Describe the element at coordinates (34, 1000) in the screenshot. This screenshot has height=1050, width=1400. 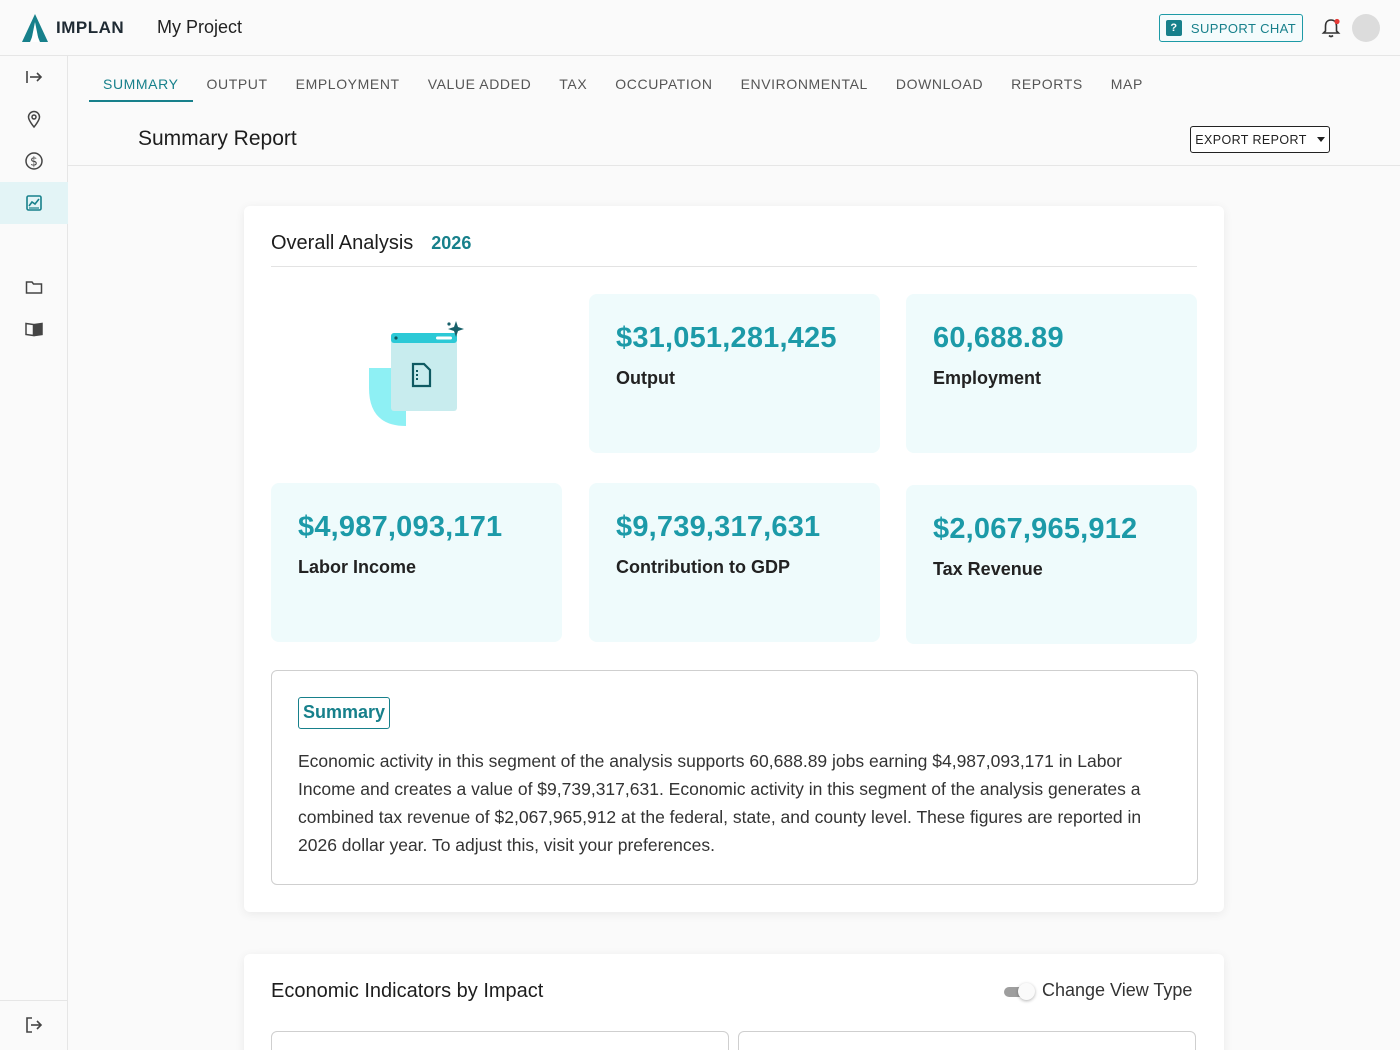
I see `rail-divider` at that location.